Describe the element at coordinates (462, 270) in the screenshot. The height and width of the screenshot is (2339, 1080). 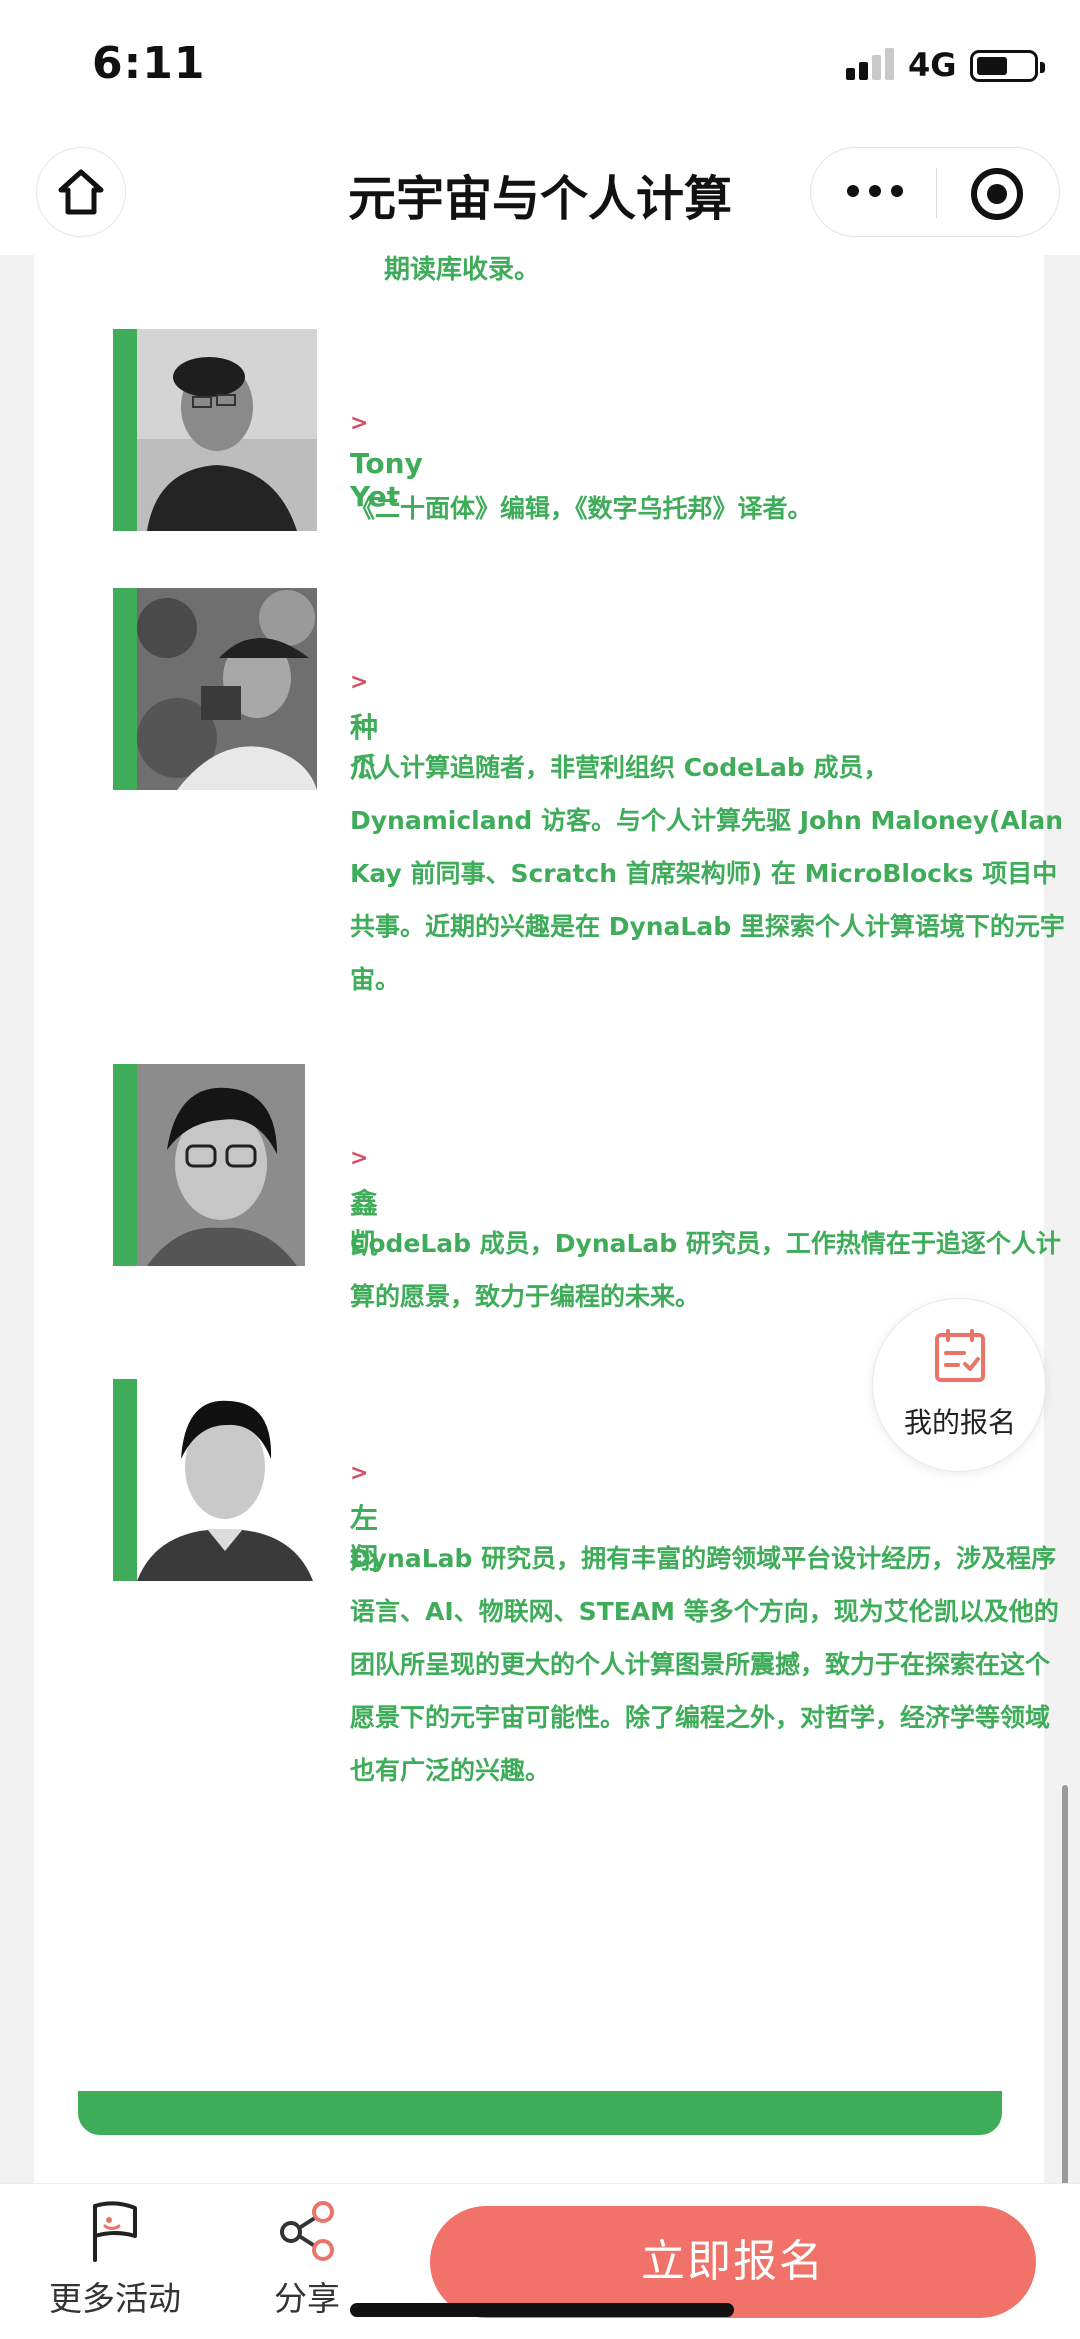
I see `previous-bio-fragment: 期读库收录。` at that location.